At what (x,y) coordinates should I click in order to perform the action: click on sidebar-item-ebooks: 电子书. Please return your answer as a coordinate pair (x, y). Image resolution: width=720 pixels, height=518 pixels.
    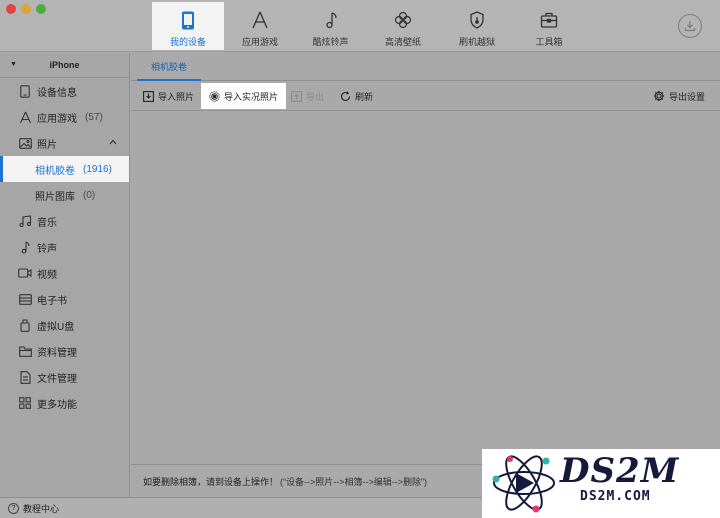
    Looking at the image, I should click on (64, 299).